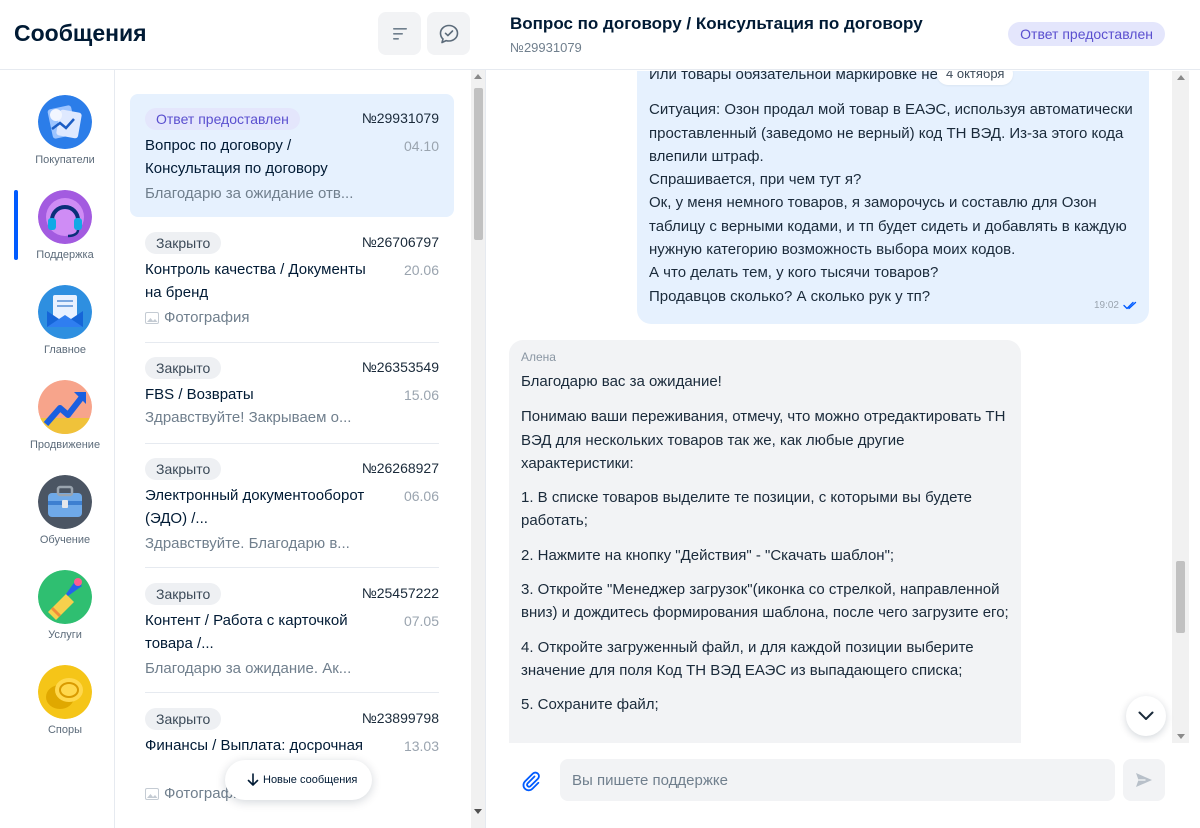  Describe the element at coordinates (975, 78) in the screenshot. I see `date-chip: 4 октября` at that location.